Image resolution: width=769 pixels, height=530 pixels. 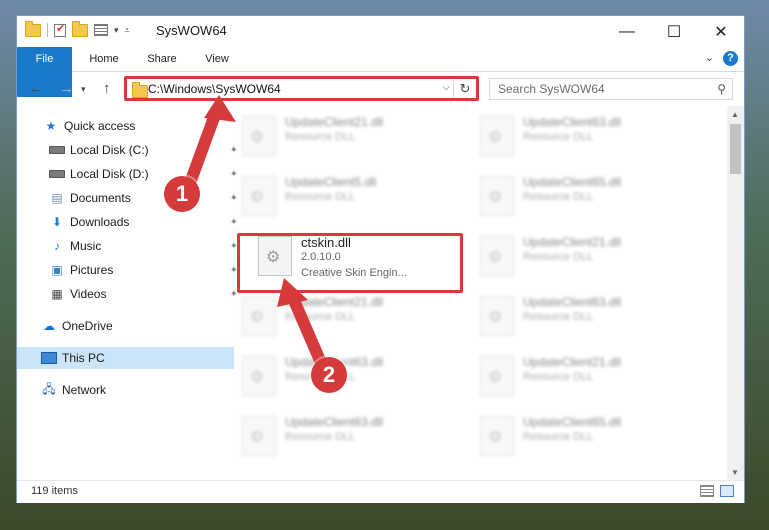 I want to click on arrow-to-ctskin-file, so click(x=302, y=324).